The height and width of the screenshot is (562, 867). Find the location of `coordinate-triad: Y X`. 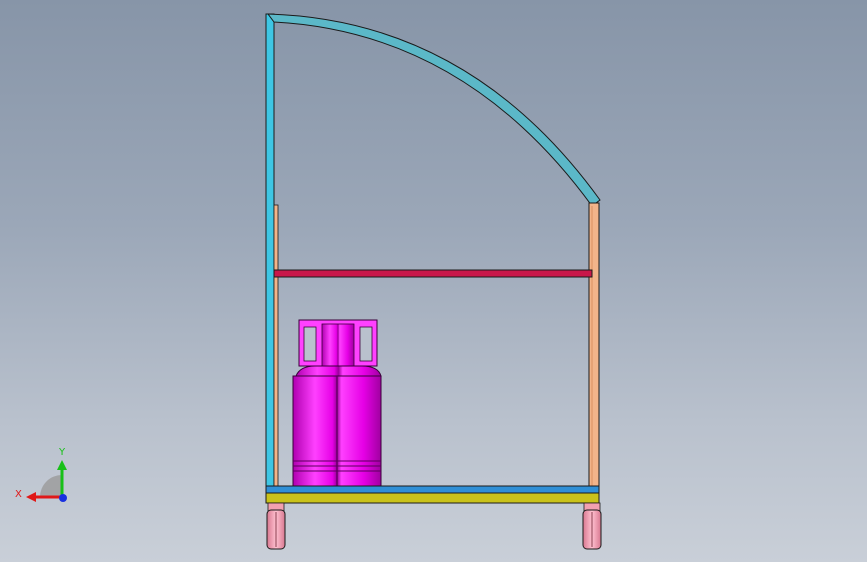

coordinate-triad: Y X is located at coordinates (41, 474).